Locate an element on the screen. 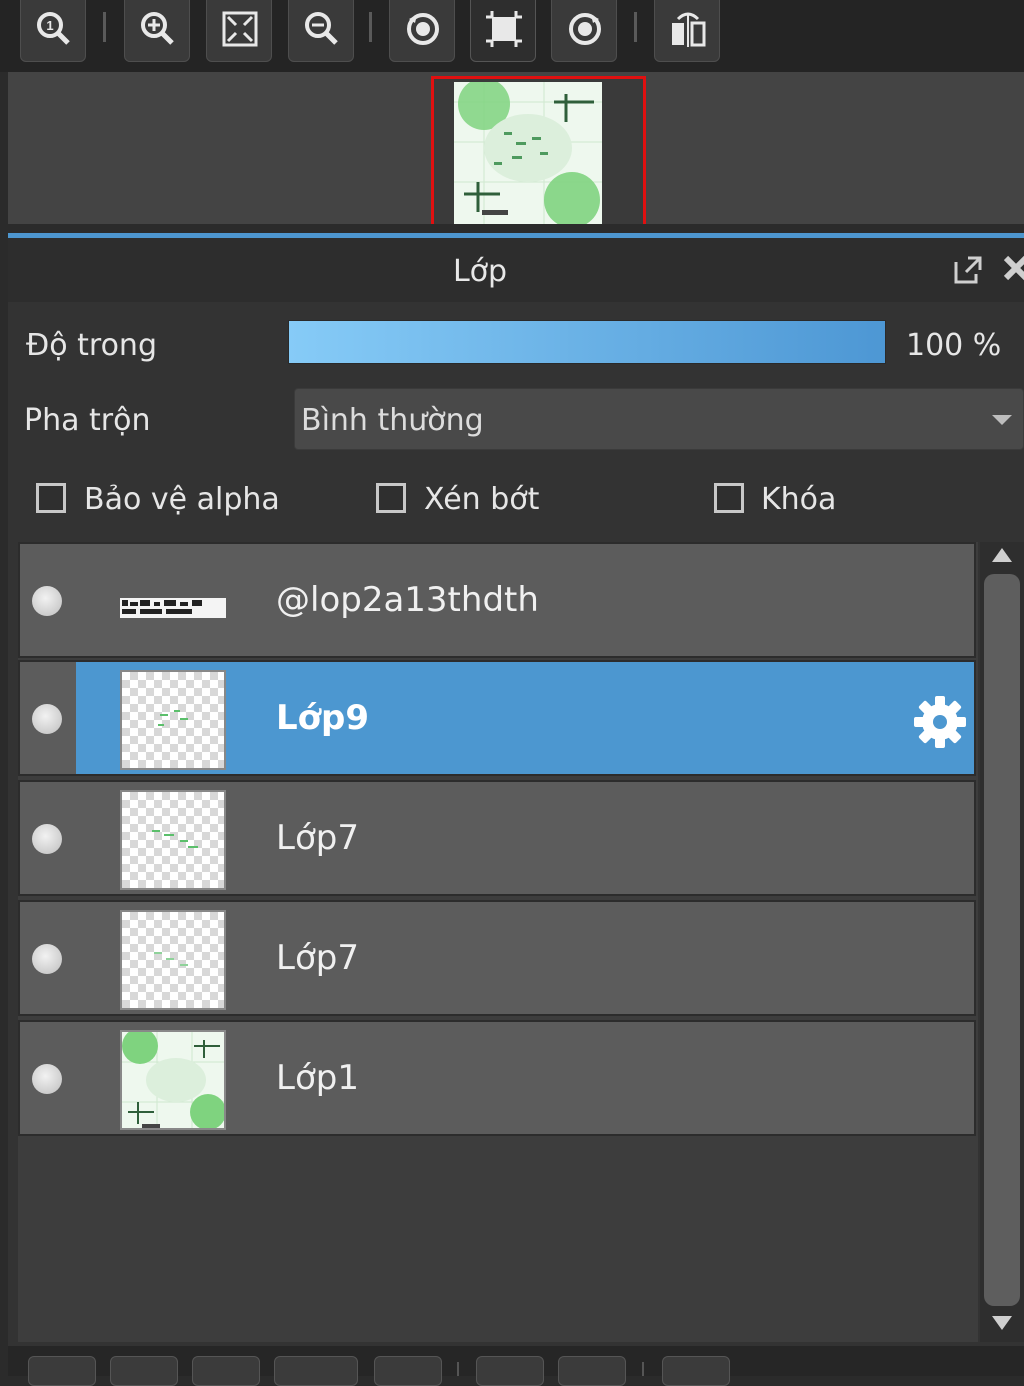 Image resolution: width=1024 pixels, height=1386 pixels. scrollbar-thumb is located at coordinates (1002, 940).